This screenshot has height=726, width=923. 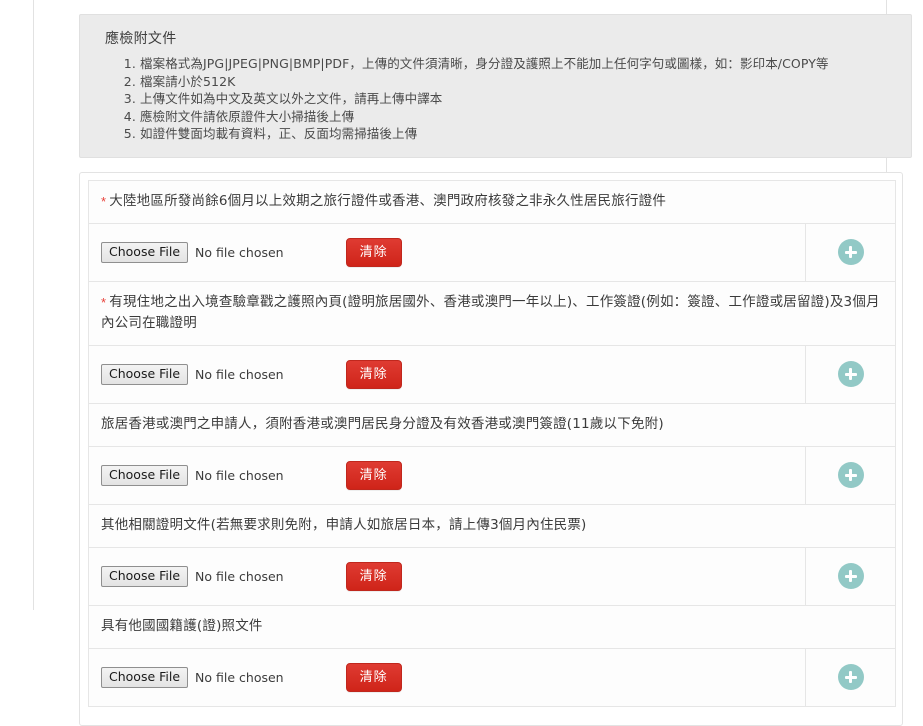 I want to click on document-description: 其他相關證明文件(若無要求則免附，申請人如旅居日本，請上傳3個月內住民票), so click(x=344, y=524).